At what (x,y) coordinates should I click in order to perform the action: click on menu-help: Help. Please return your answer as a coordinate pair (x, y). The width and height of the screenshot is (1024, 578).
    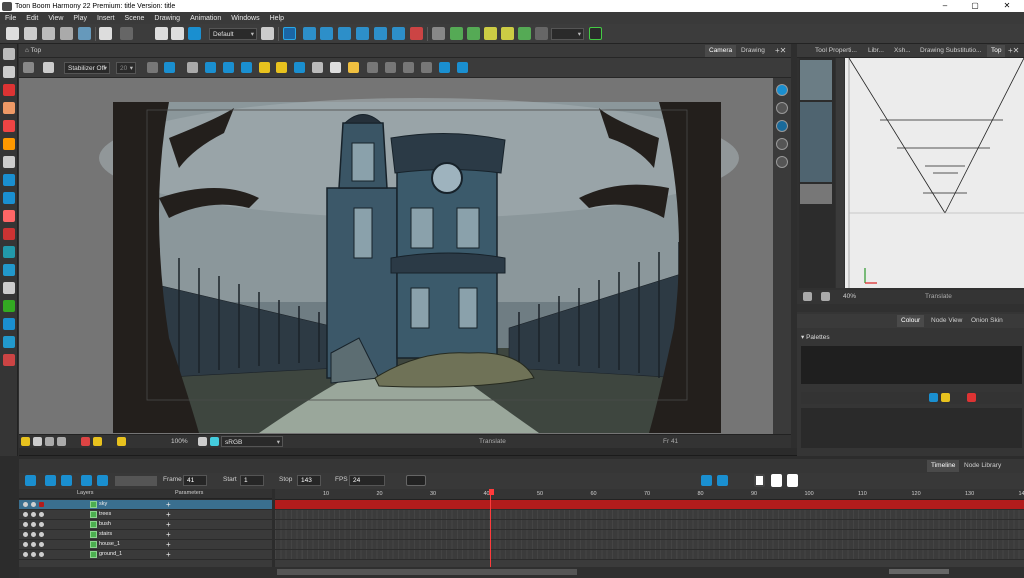
    Looking at the image, I should click on (277, 18).